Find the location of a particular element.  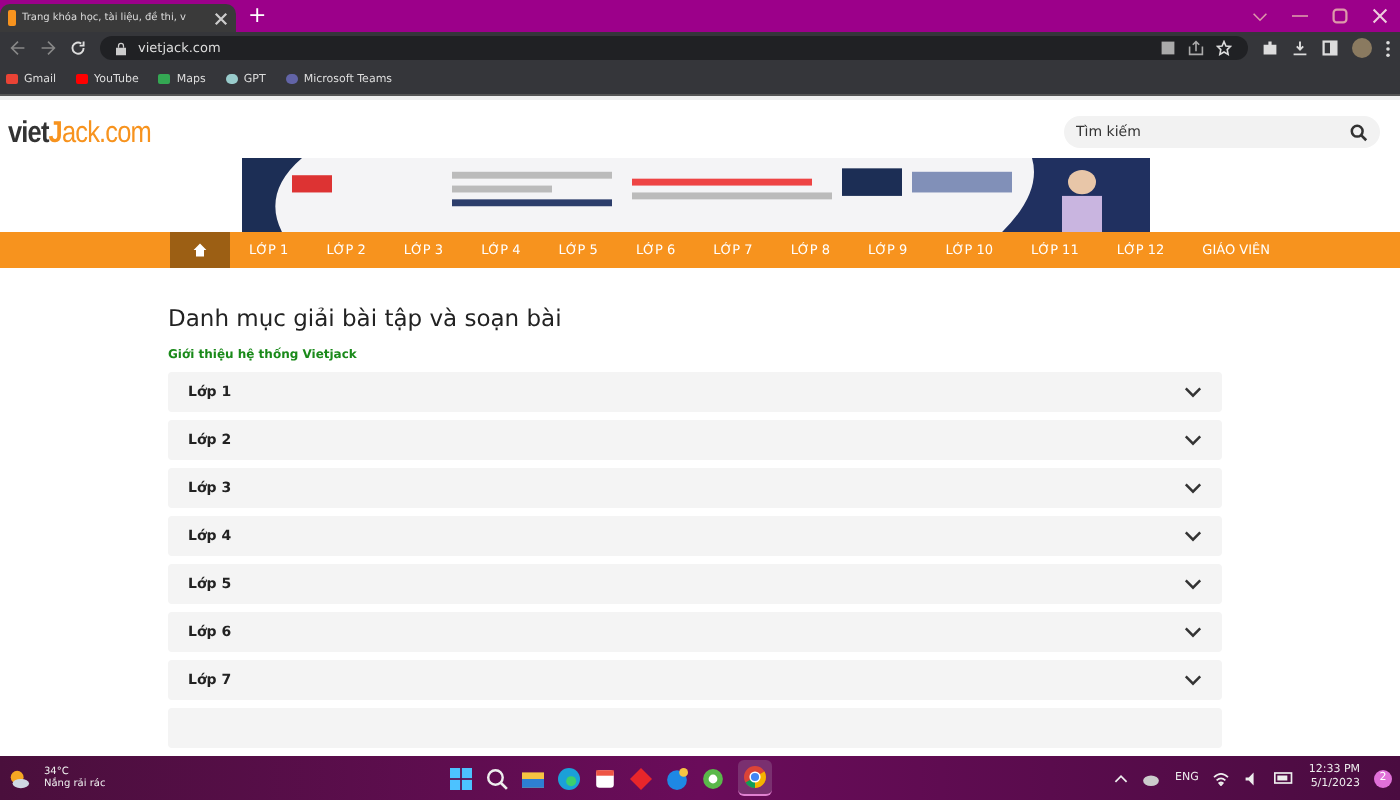

download-icon is located at coordinates (1300, 48).